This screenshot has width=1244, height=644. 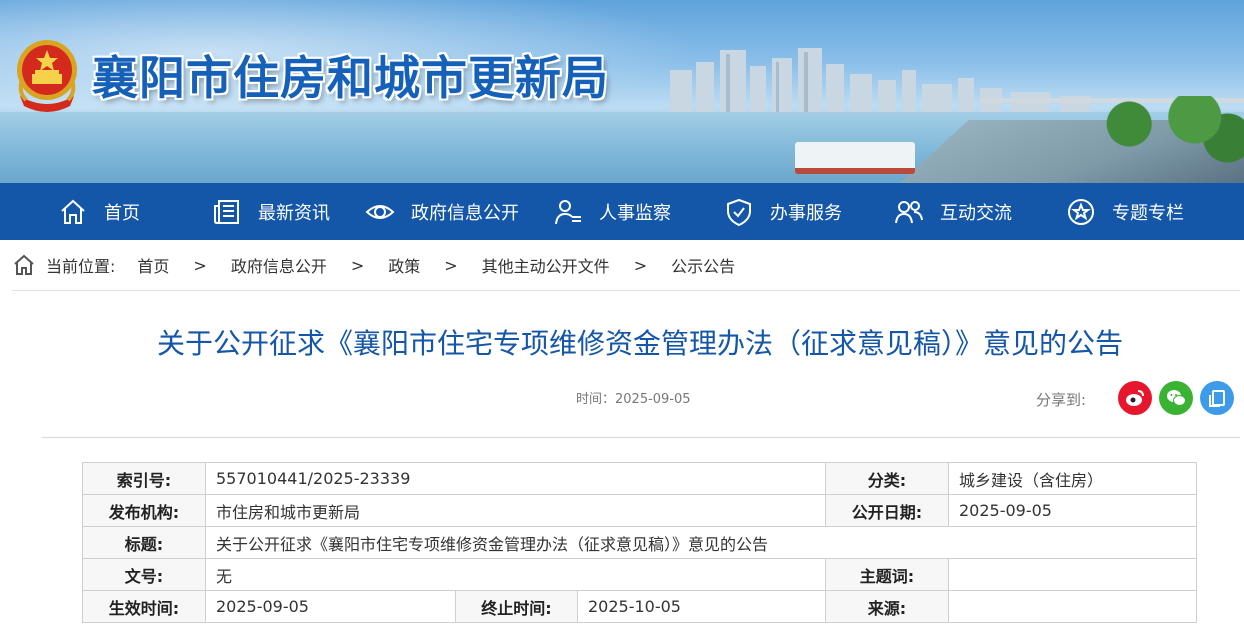 What do you see at coordinates (144, 478) in the screenshot?
I see `index-no-label: 索引号:` at bounding box center [144, 478].